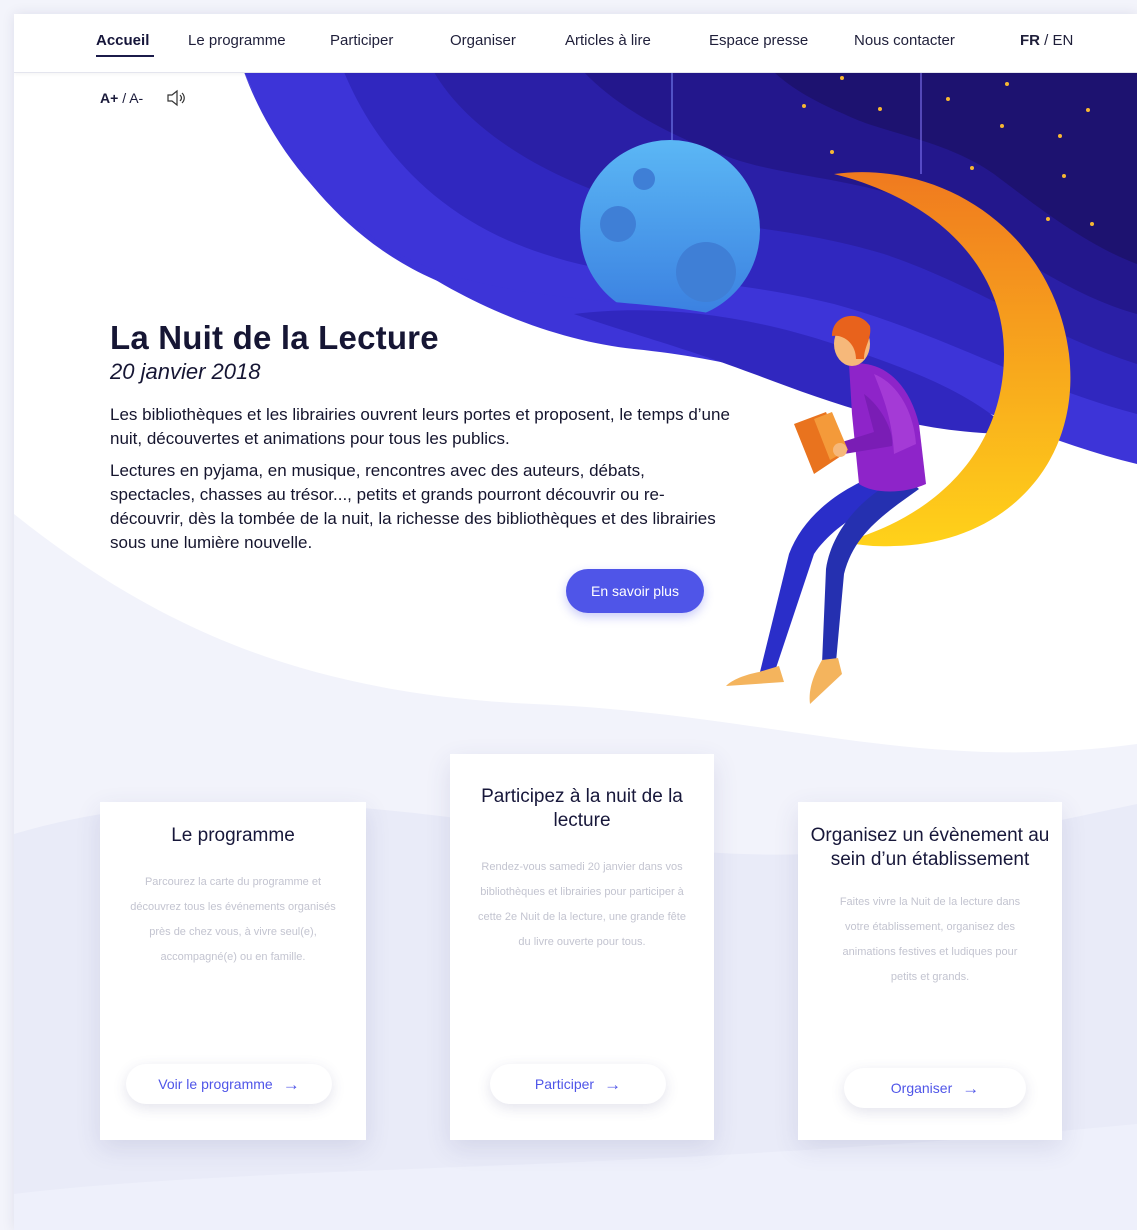  What do you see at coordinates (1030, 40) in the screenshot?
I see `lang-fr: FR` at bounding box center [1030, 40].